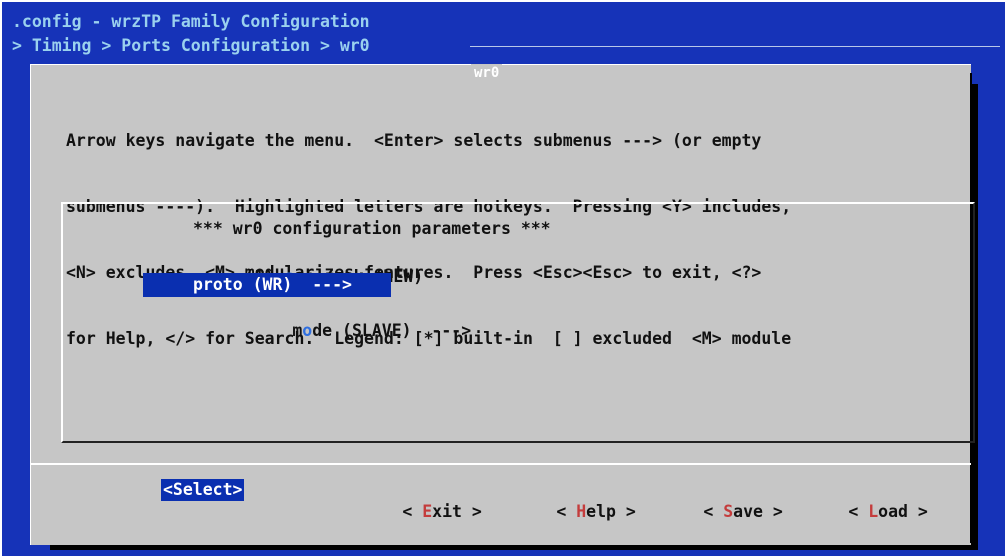 The height and width of the screenshot is (559, 1008). What do you see at coordinates (735, 46) in the screenshot?
I see `breadcrumb-rule` at bounding box center [735, 46].